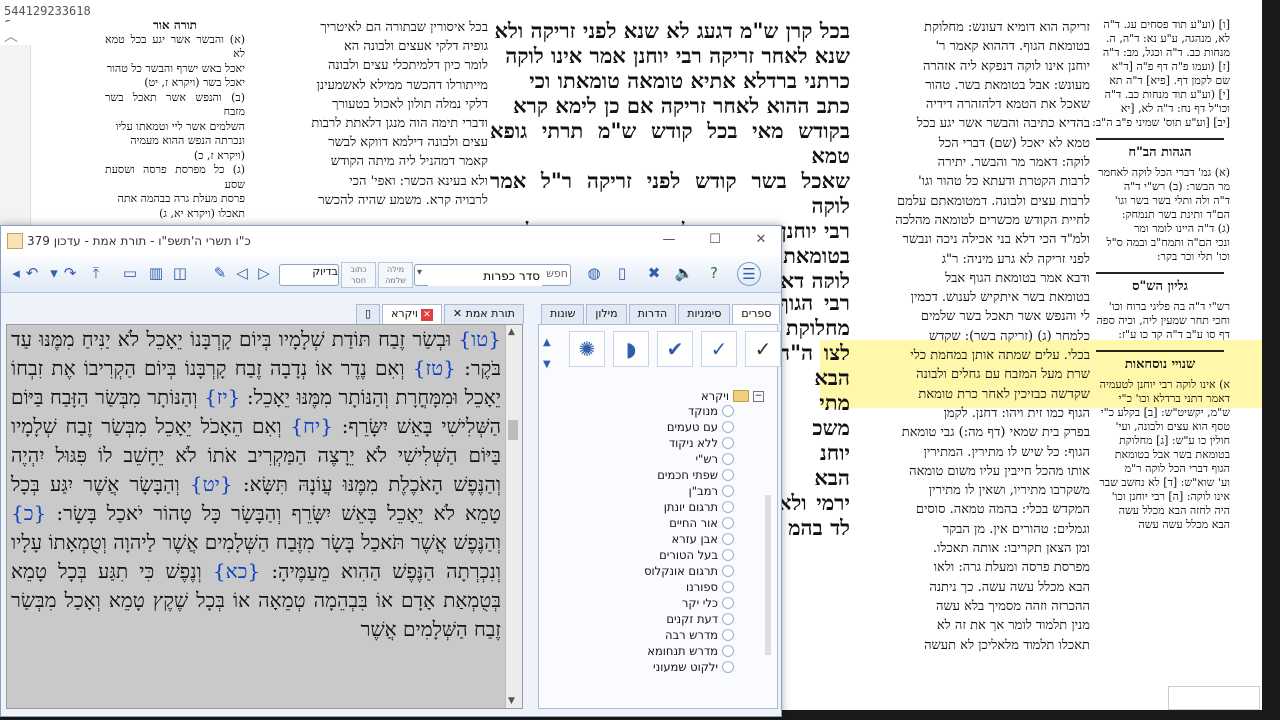  Describe the element at coordinates (194, 82) in the screenshot. I see `torah-or-line: יאכל בשר (ויקרא ז, יט)` at that location.